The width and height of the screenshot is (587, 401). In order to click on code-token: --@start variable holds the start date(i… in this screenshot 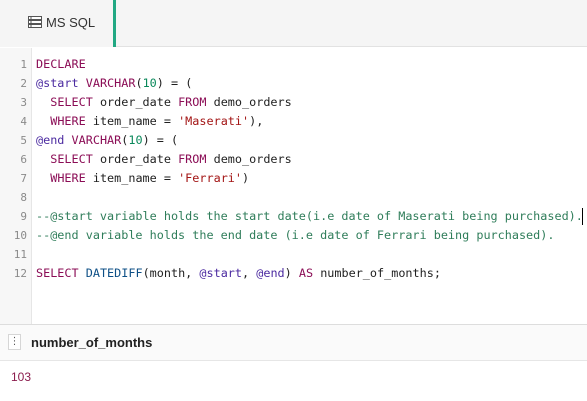, I will do `click(309, 216)`.